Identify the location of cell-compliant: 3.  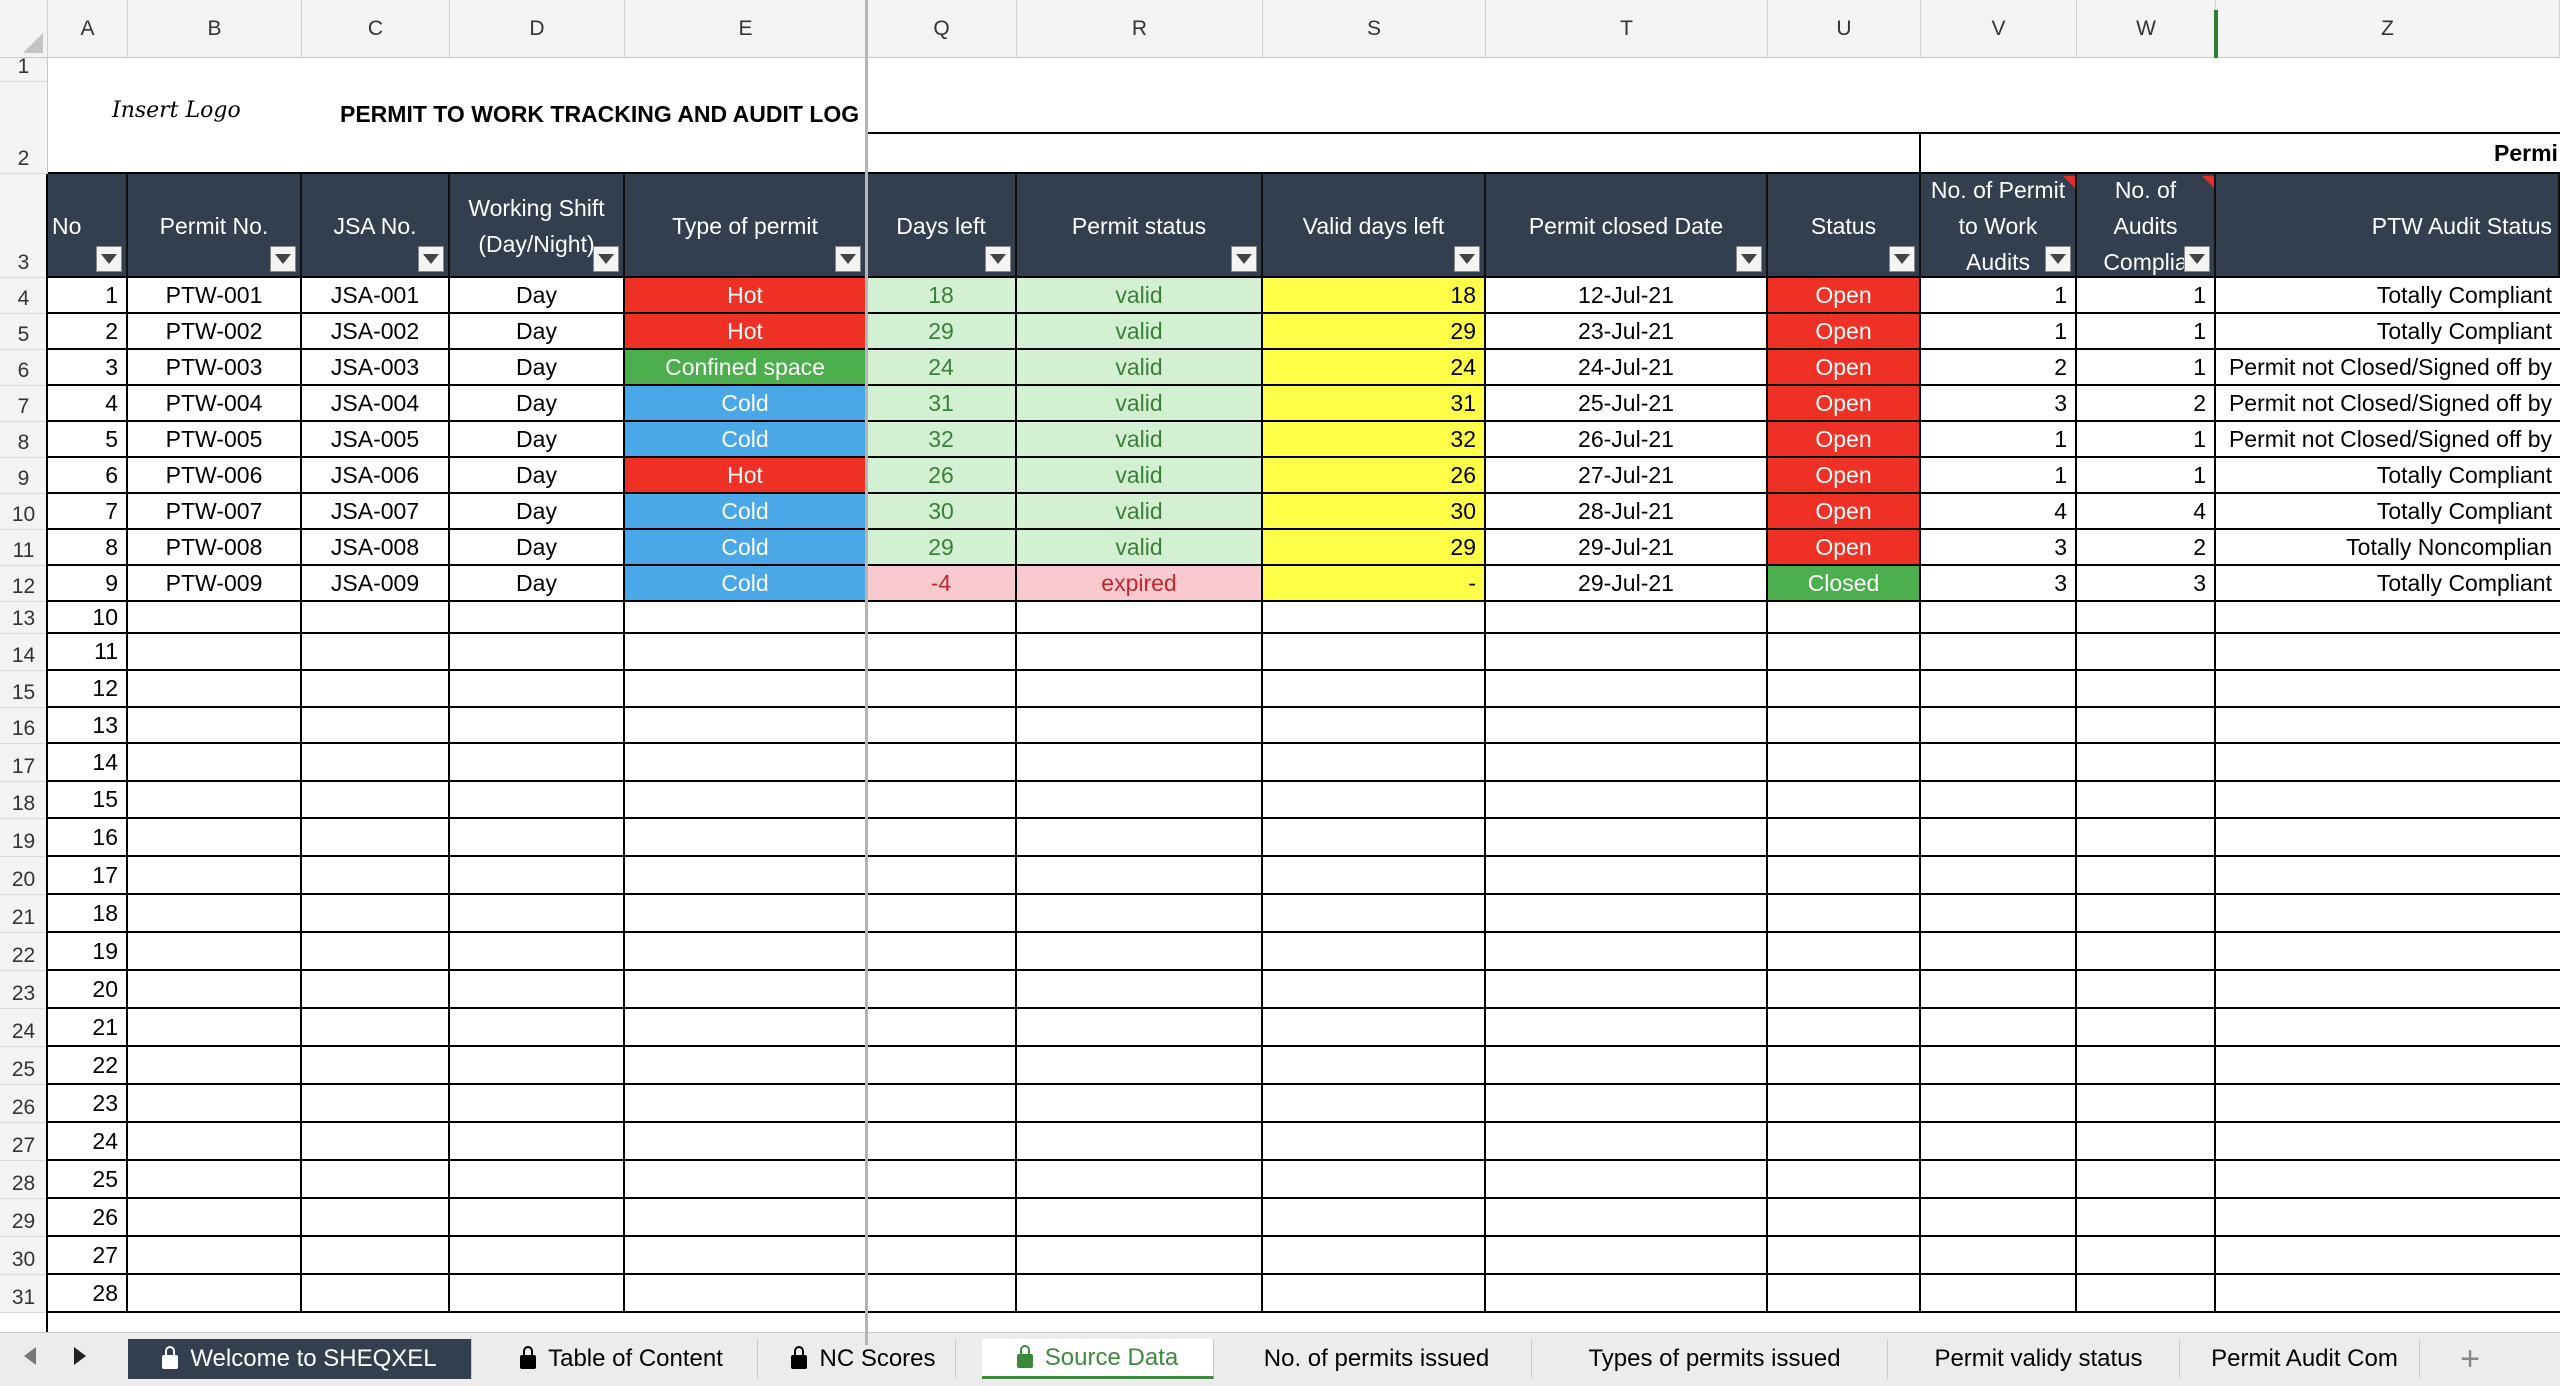
(2146, 584).